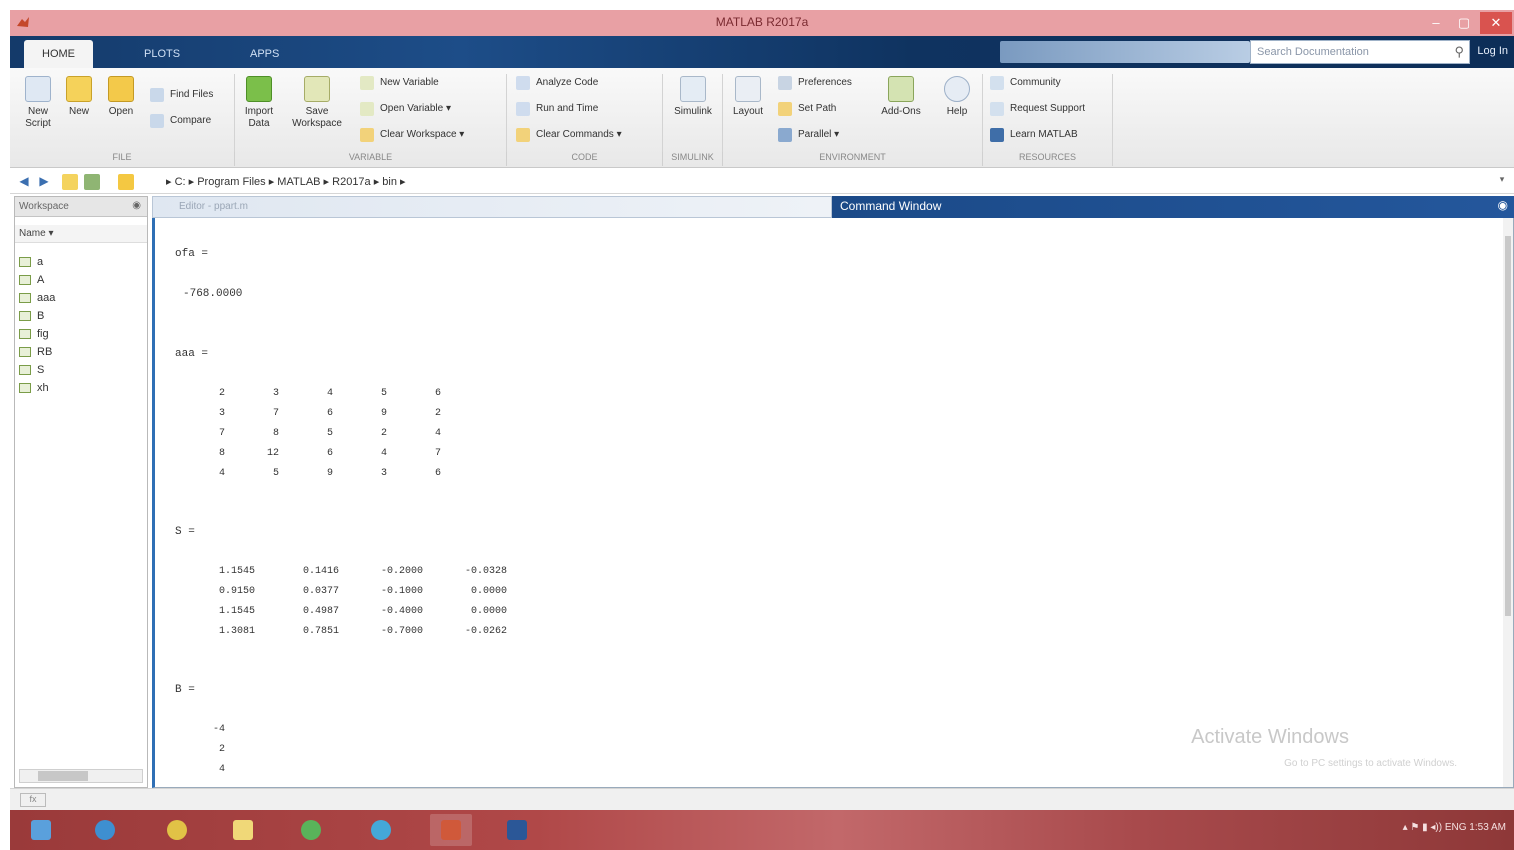  Describe the element at coordinates (264, 54) in the screenshot. I see `tab-apps: APPS` at that location.